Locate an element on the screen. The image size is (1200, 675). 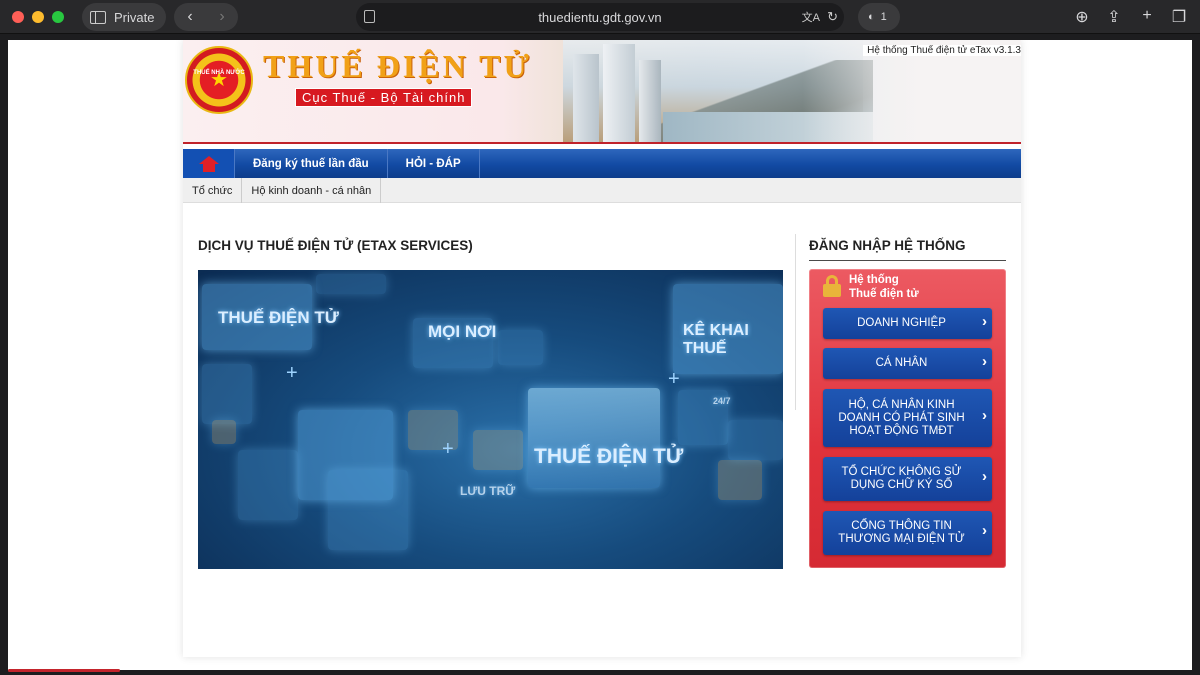
column-divider is located at coordinates (795, 322).